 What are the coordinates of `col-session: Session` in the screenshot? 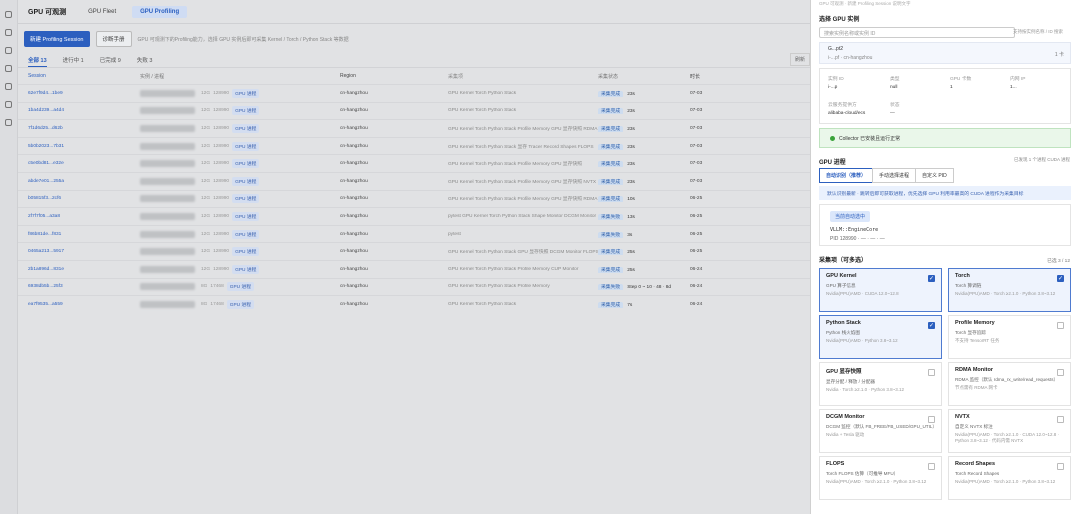 It's located at (37, 76).